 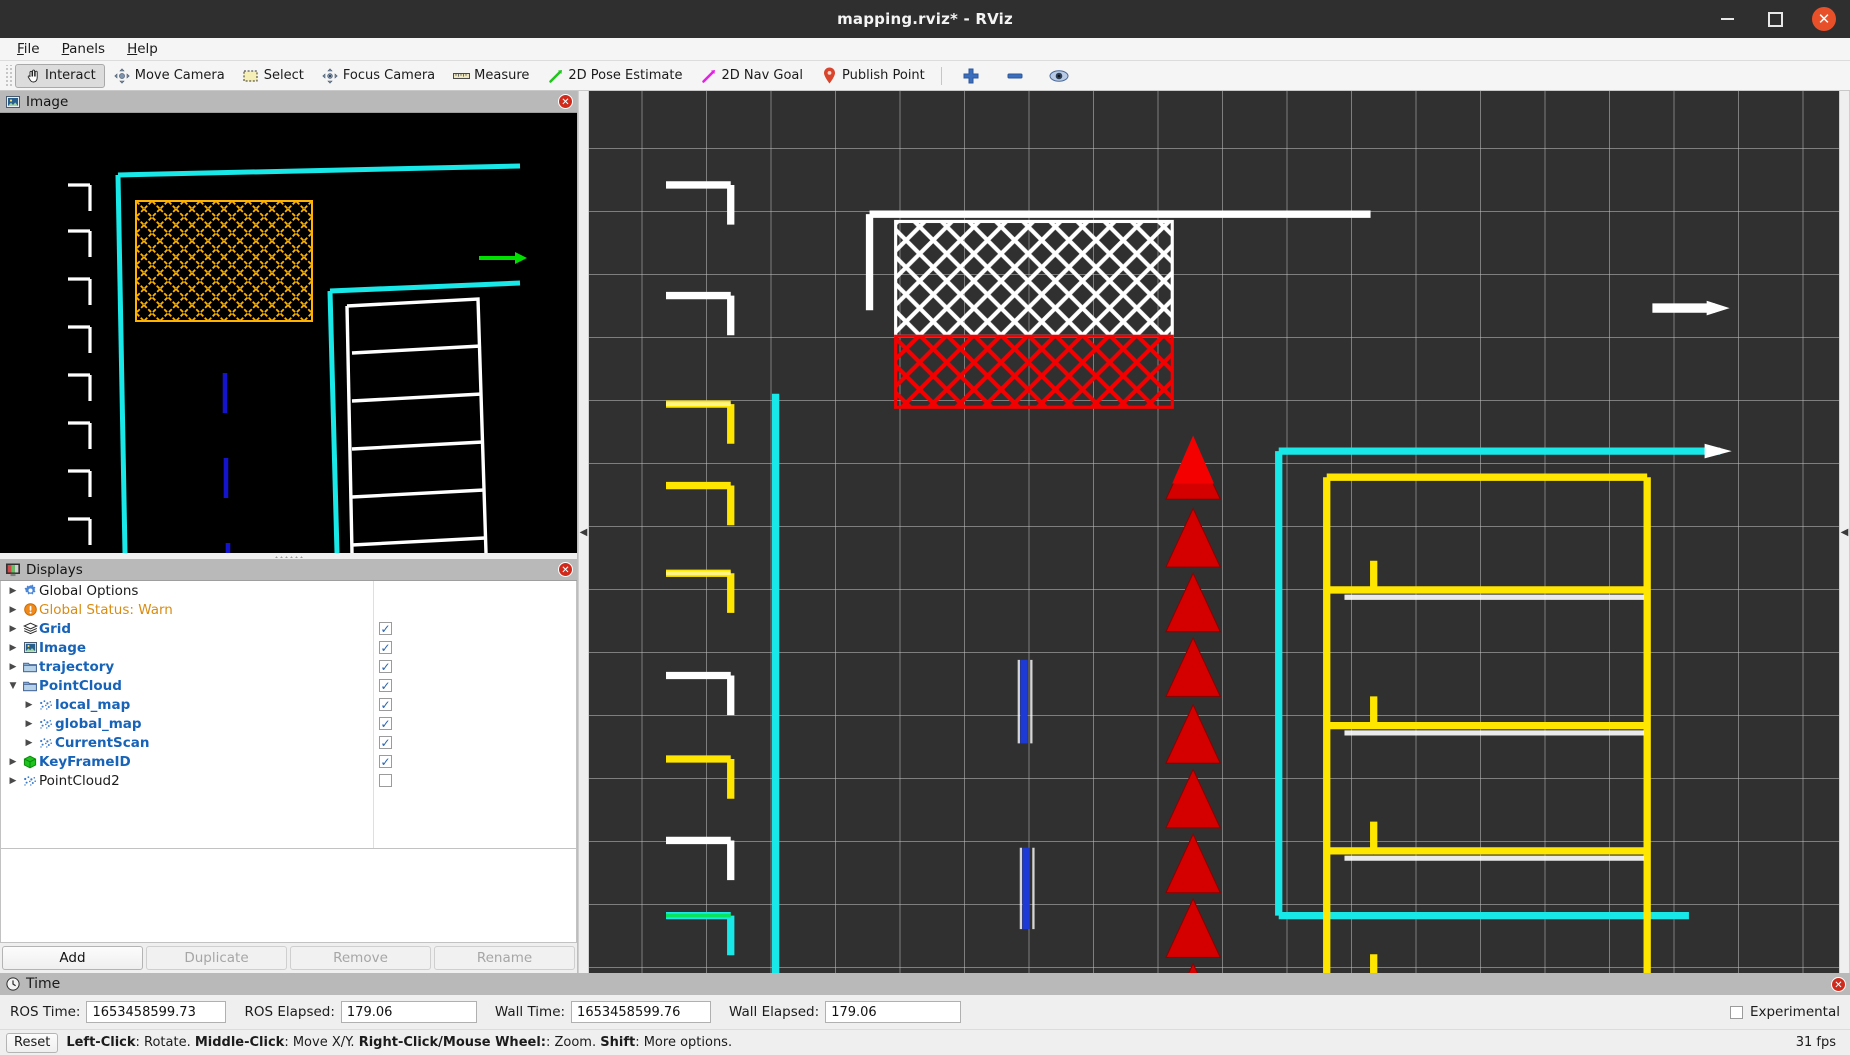 I want to click on menu-help: Help, so click(x=142, y=49).